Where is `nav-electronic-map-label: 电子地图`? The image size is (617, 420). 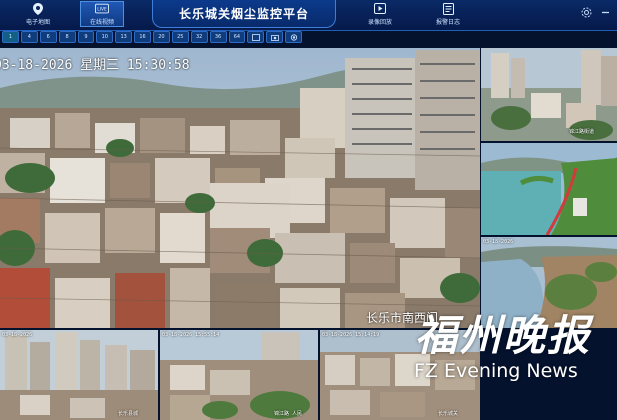
nav-electronic-map-label: 电子地图 is located at coordinates (37, 22).